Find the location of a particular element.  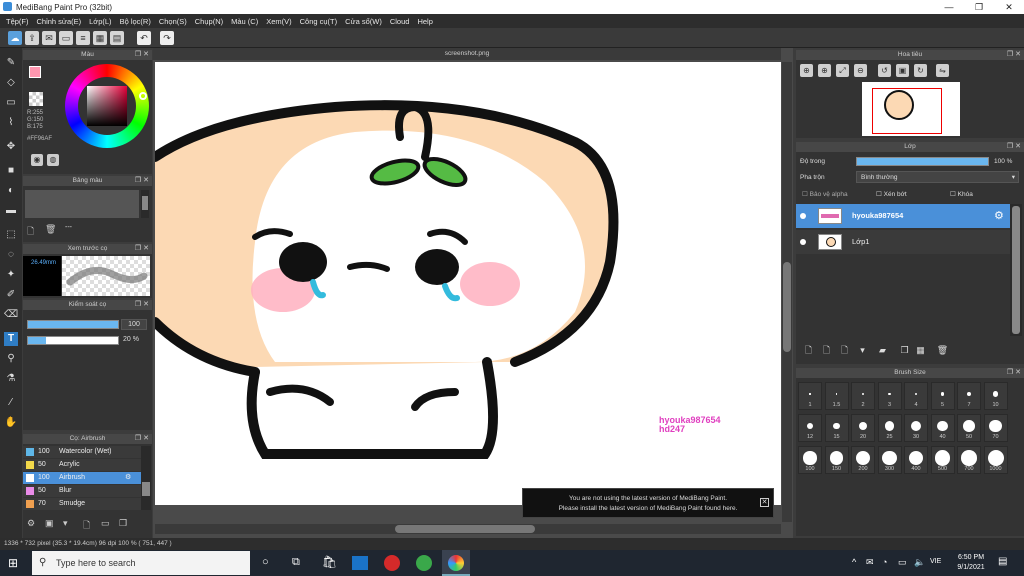

layer-scrollbar is located at coordinates (1016, 270).